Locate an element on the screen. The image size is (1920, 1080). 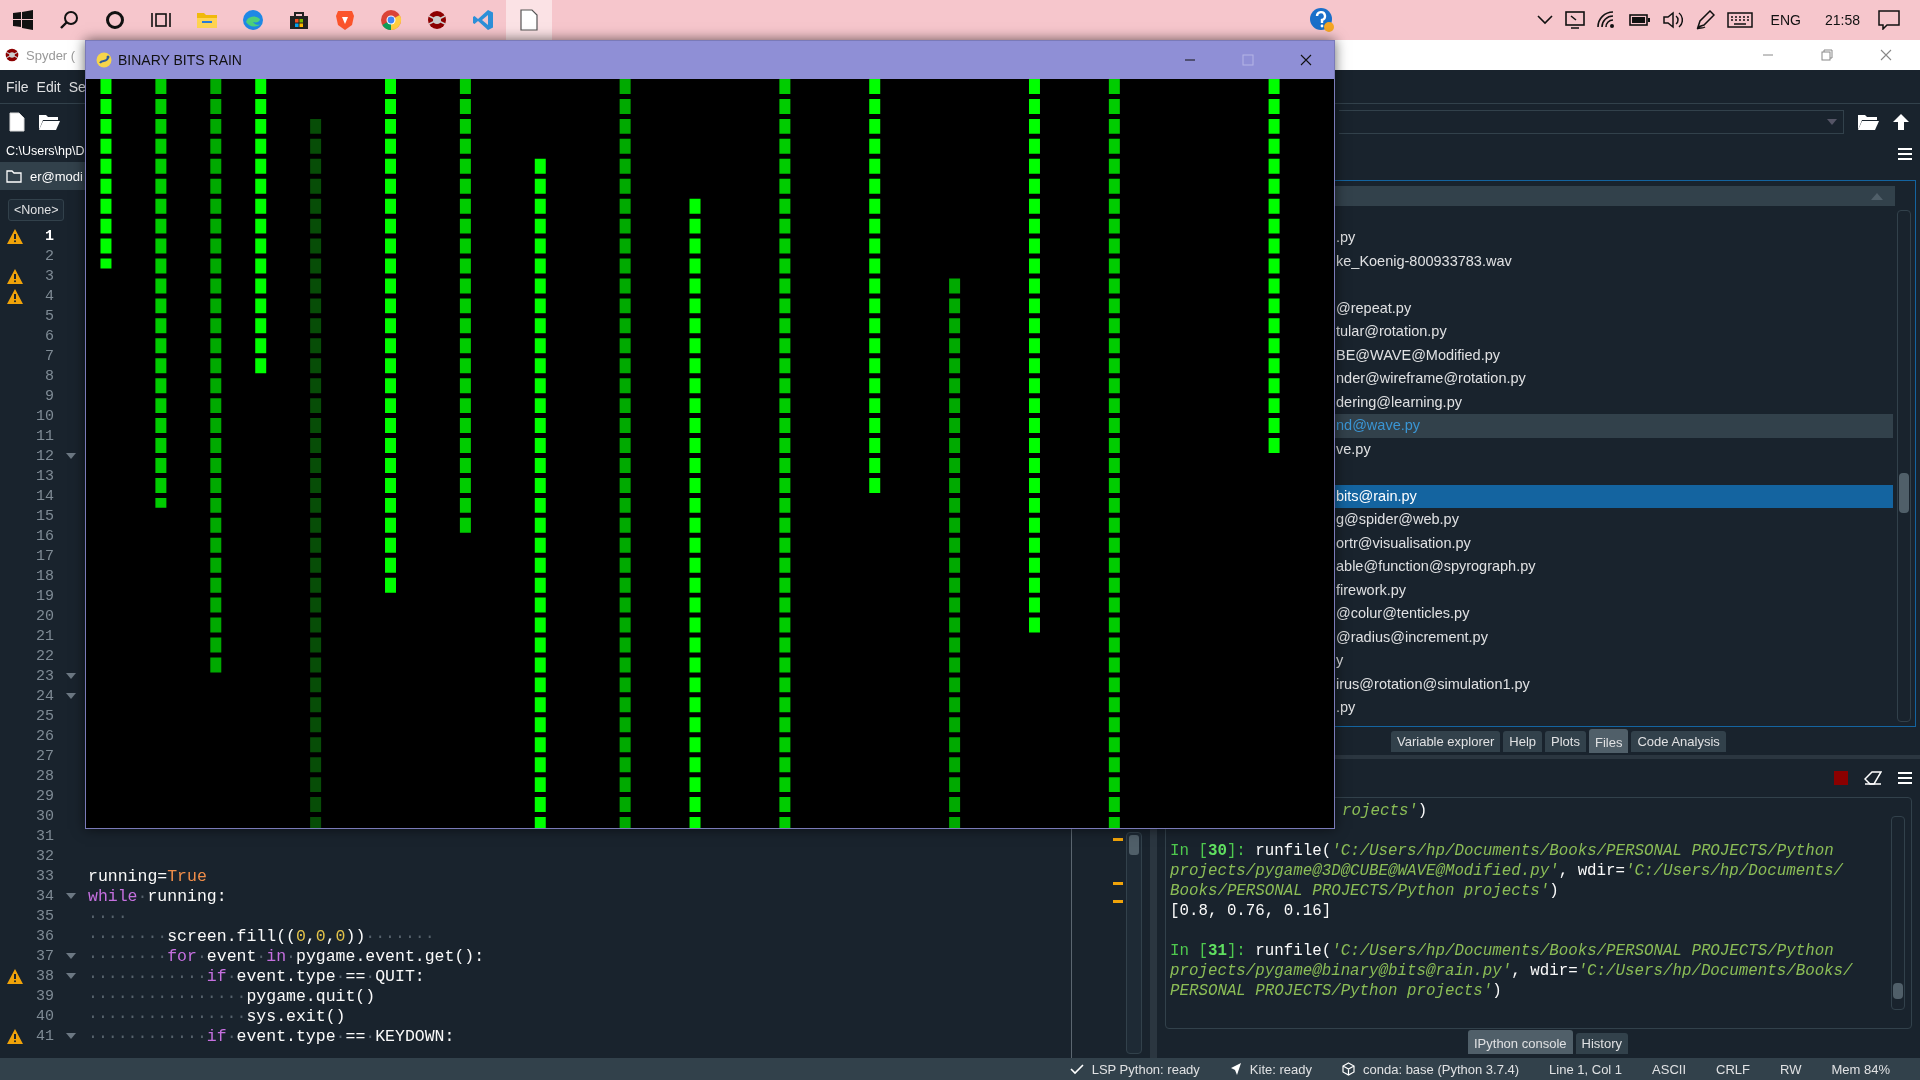
task-view-icon is located at coordinates (161, 20).